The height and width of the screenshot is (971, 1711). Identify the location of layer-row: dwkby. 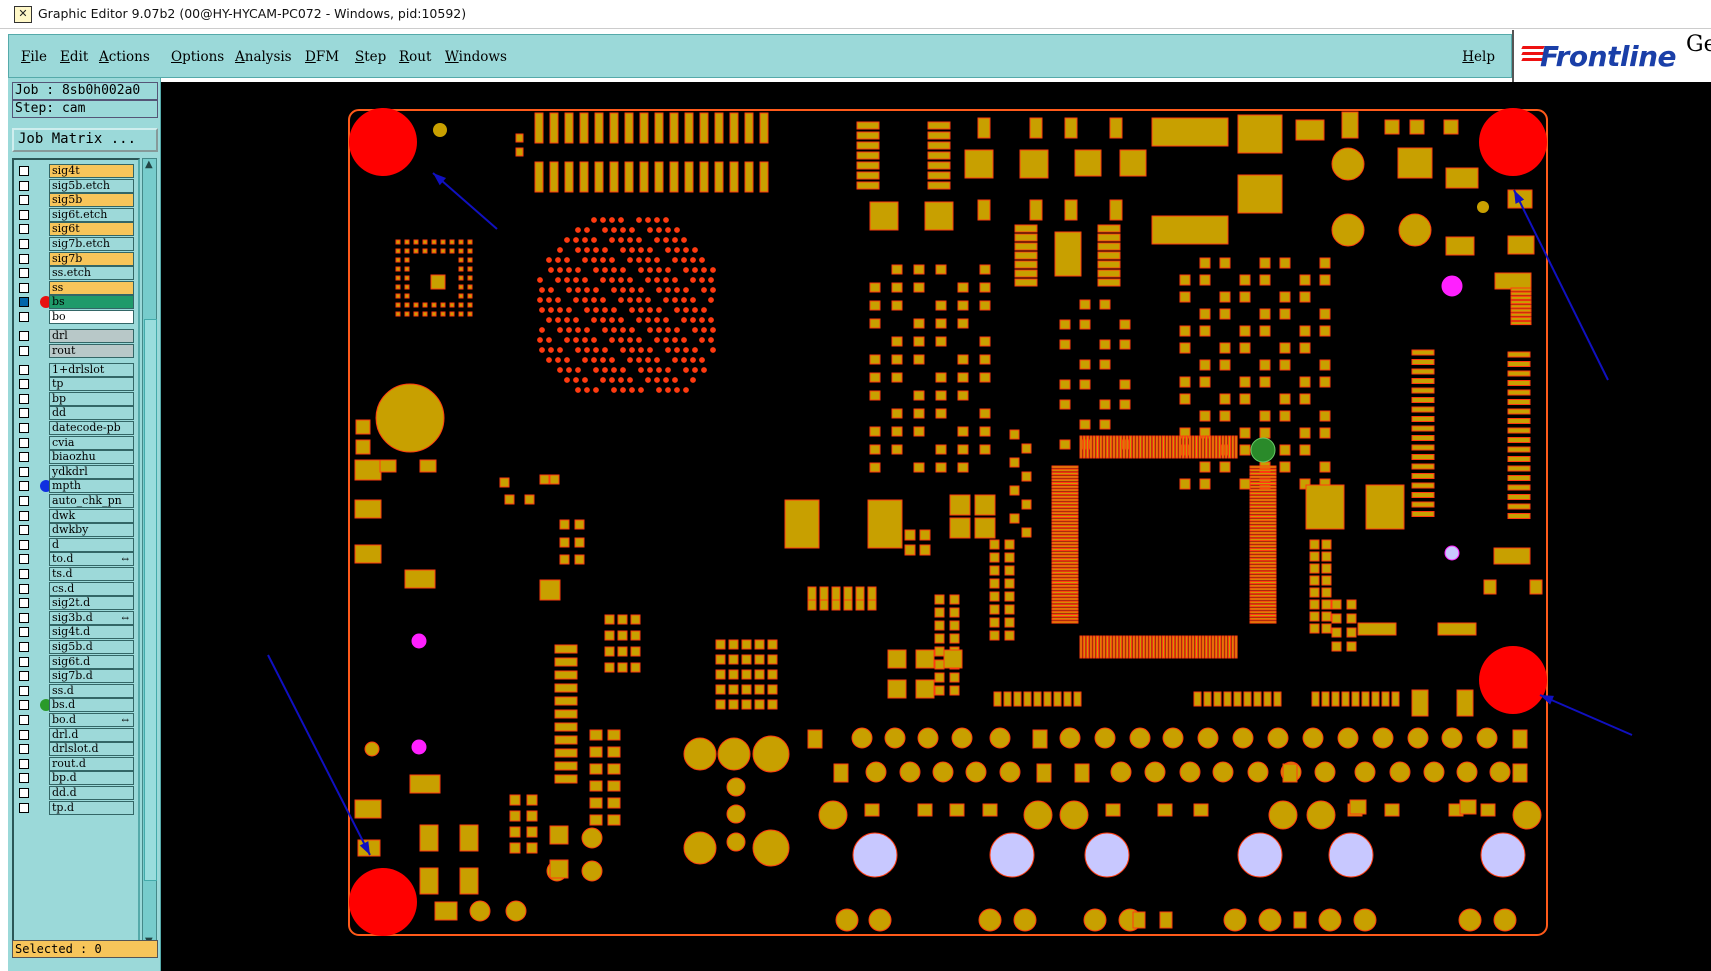
(76, 530).